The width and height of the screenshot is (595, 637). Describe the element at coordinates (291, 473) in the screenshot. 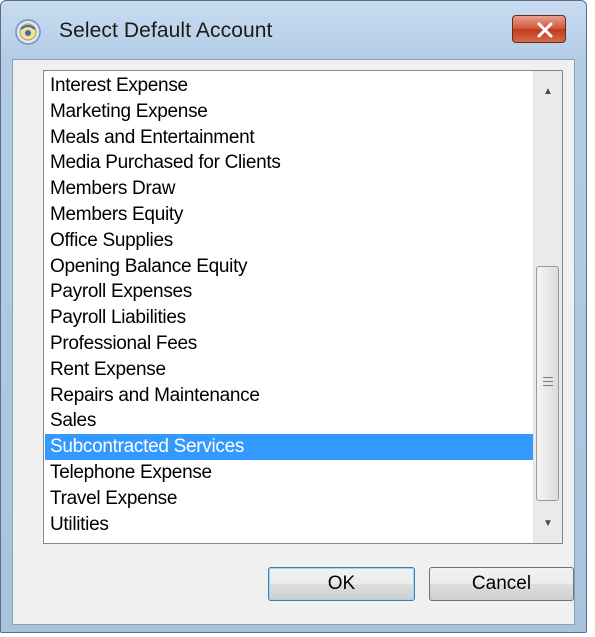

I see `list-item: Telephone Expense` at that location.